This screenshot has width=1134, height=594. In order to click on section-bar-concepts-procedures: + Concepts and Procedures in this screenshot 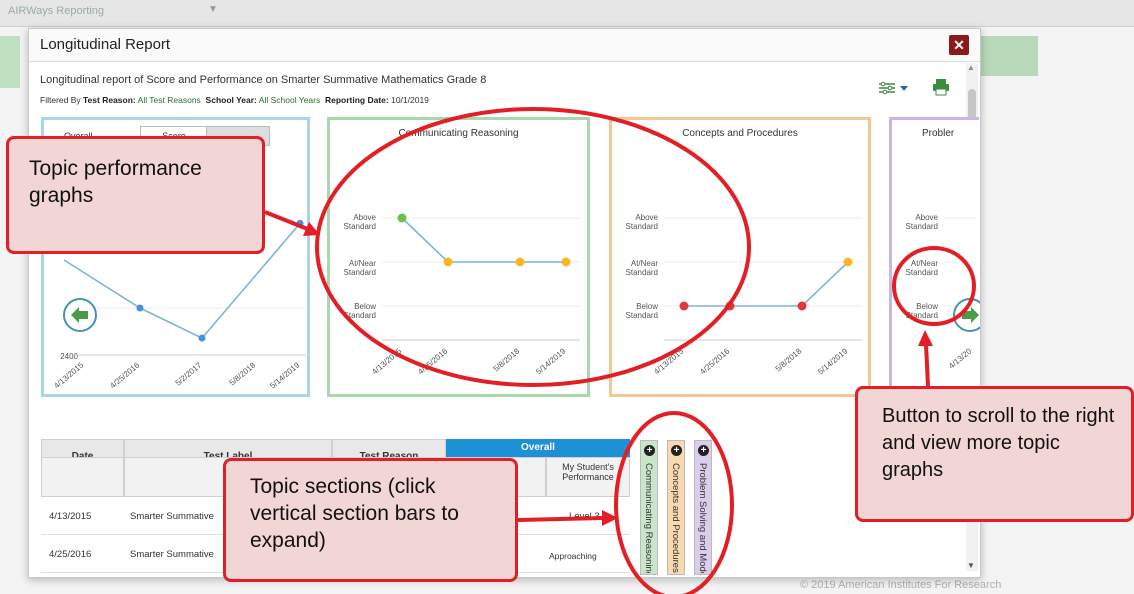, I will do `click(676, 507)`.